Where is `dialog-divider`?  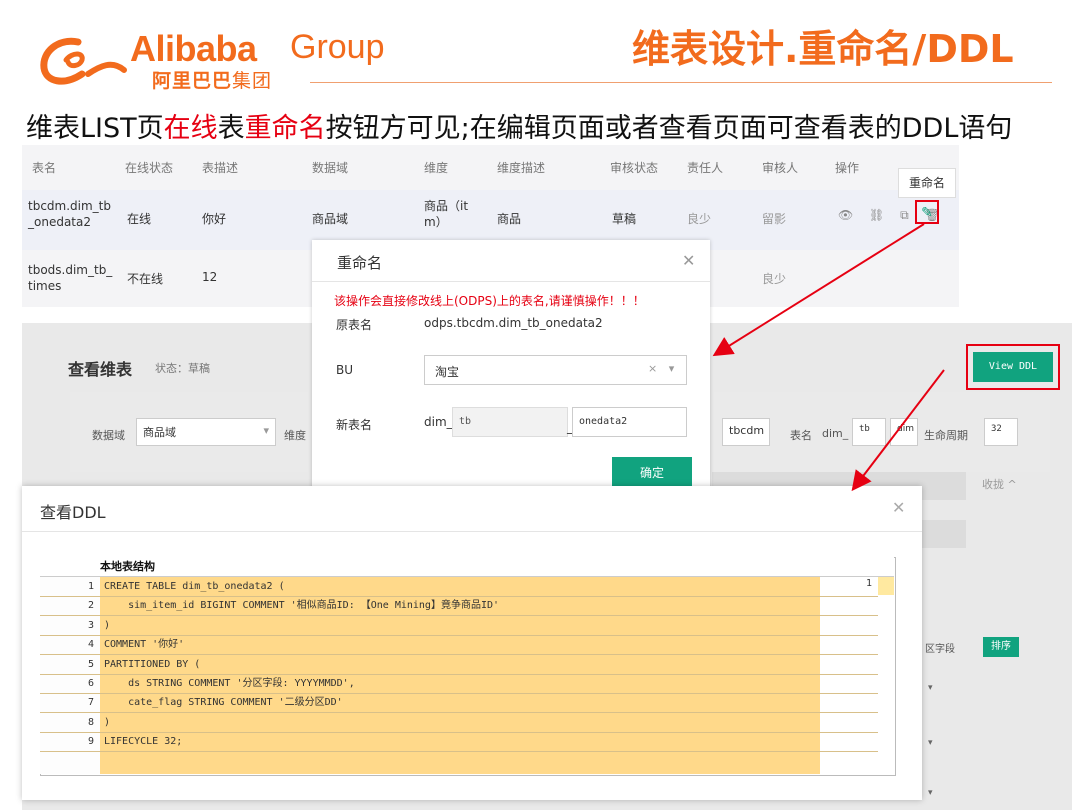 dialog-divider is located at coordinates (472, 531).